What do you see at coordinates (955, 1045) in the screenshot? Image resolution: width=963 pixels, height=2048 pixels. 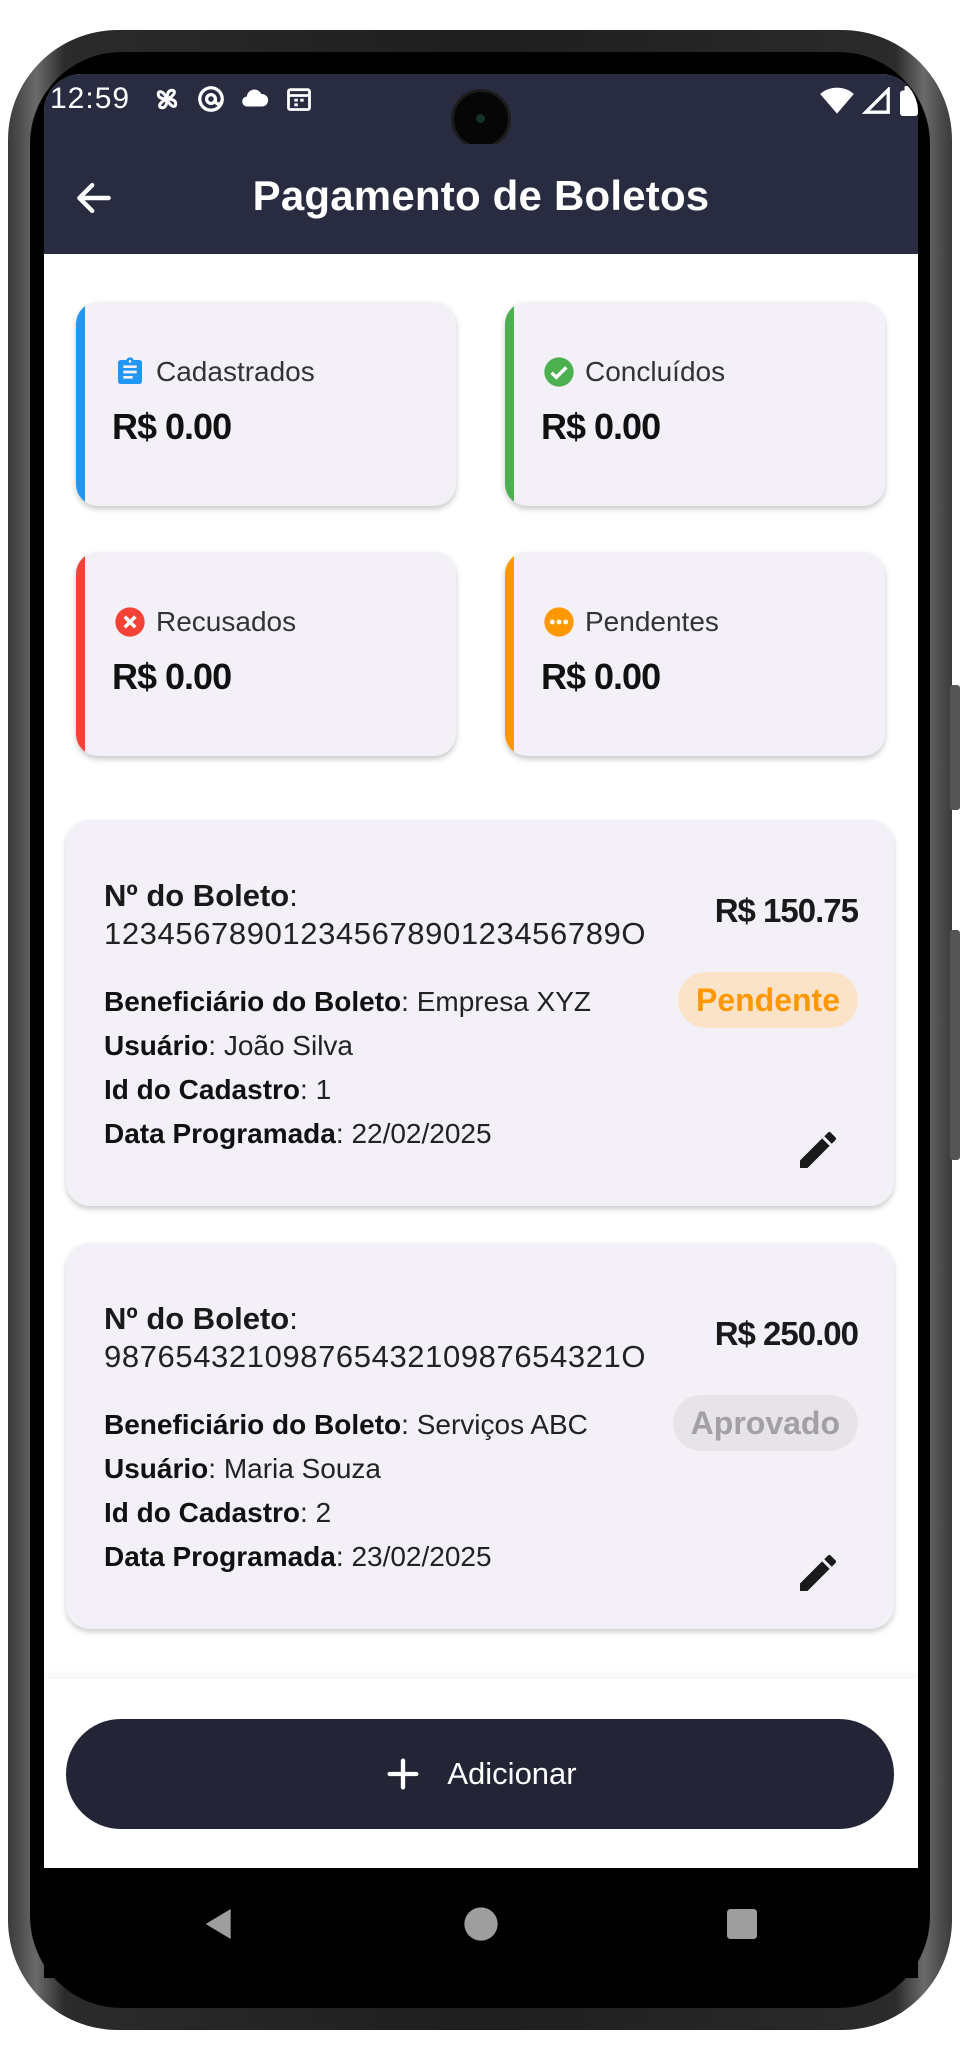 I see `volume-button` at bounding box center [955, 1045].